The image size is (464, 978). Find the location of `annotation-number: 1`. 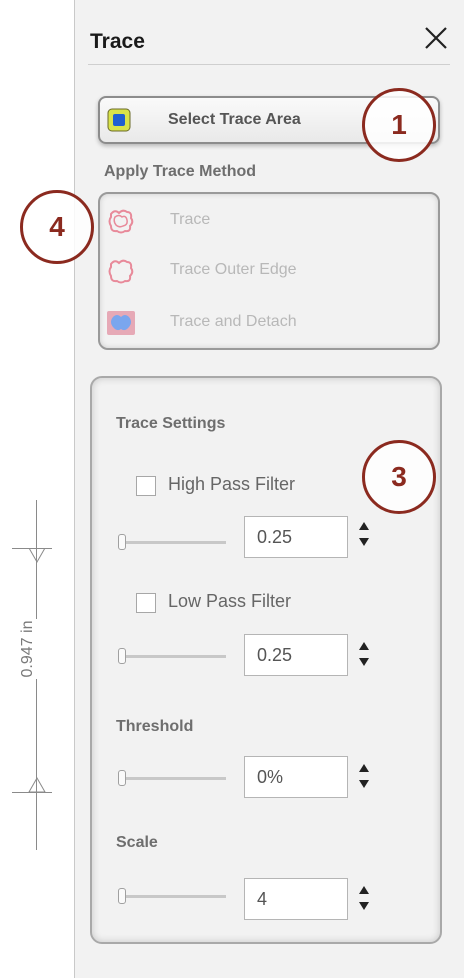

annotation-number: 1 is located at coordinates (399, 124).